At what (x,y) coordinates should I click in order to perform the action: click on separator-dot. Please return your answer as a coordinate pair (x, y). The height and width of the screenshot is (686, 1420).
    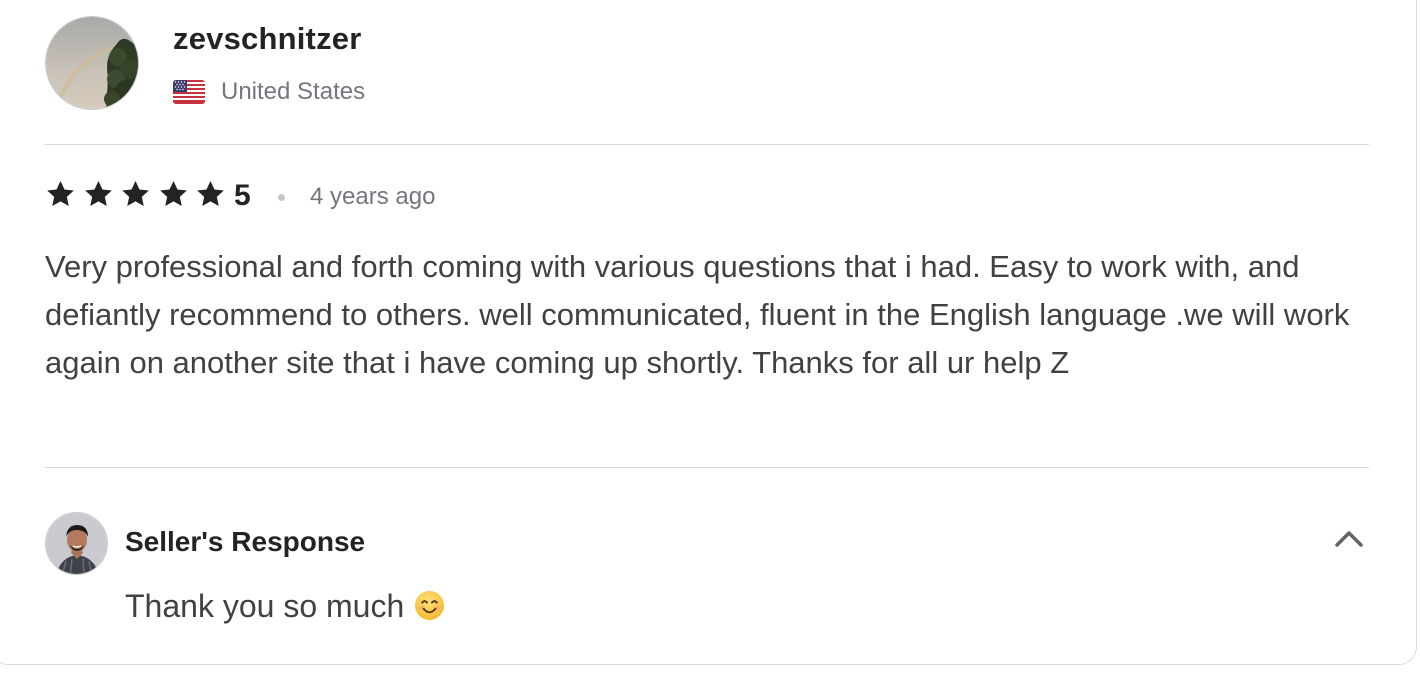
    Looking at the image, I should click on (281, 197).